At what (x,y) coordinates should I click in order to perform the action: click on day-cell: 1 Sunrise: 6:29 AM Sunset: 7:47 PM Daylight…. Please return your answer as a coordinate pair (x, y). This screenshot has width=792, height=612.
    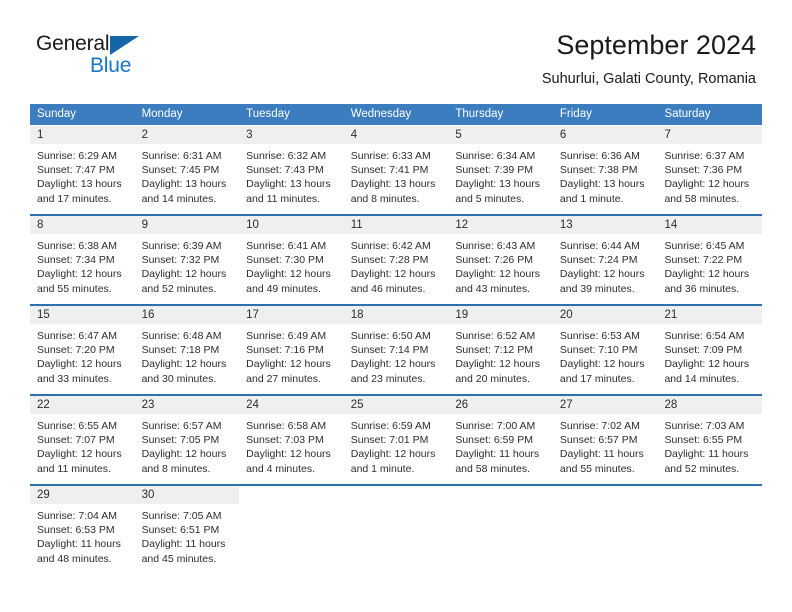
    Looking at the image, I should click on (82, 170).